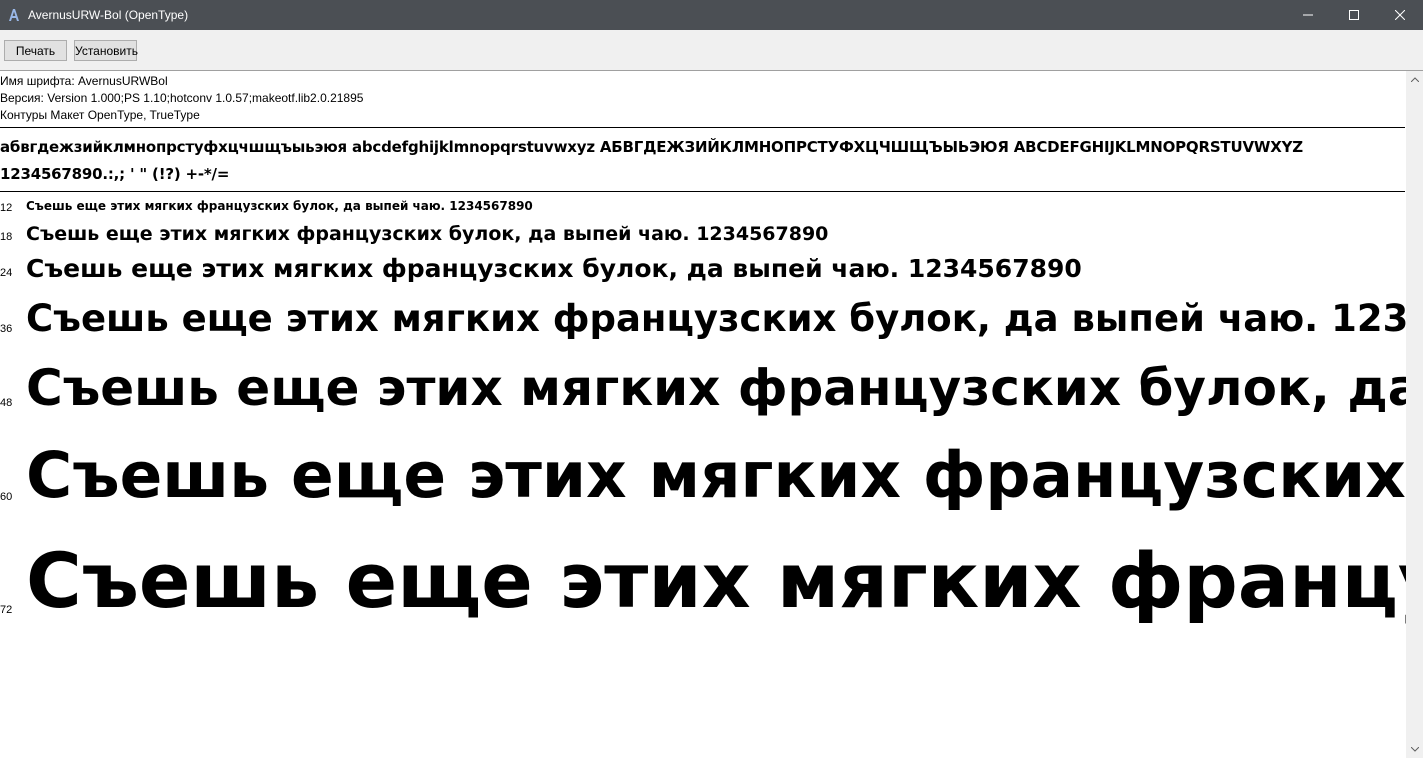  I want to click on maximize-button, so click(1354, 15).